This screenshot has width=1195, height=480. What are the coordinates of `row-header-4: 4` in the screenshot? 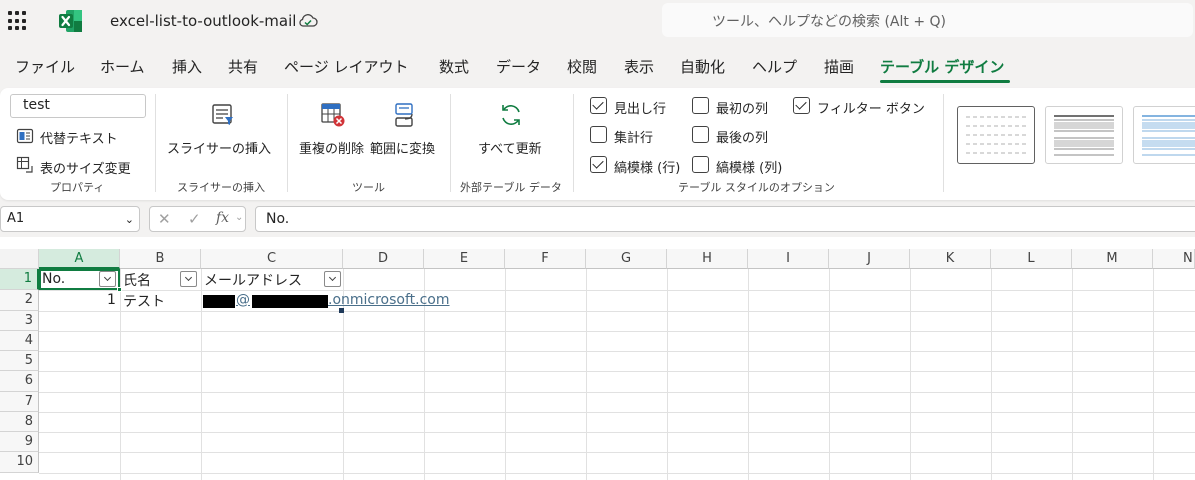 It's located at (19, 341).